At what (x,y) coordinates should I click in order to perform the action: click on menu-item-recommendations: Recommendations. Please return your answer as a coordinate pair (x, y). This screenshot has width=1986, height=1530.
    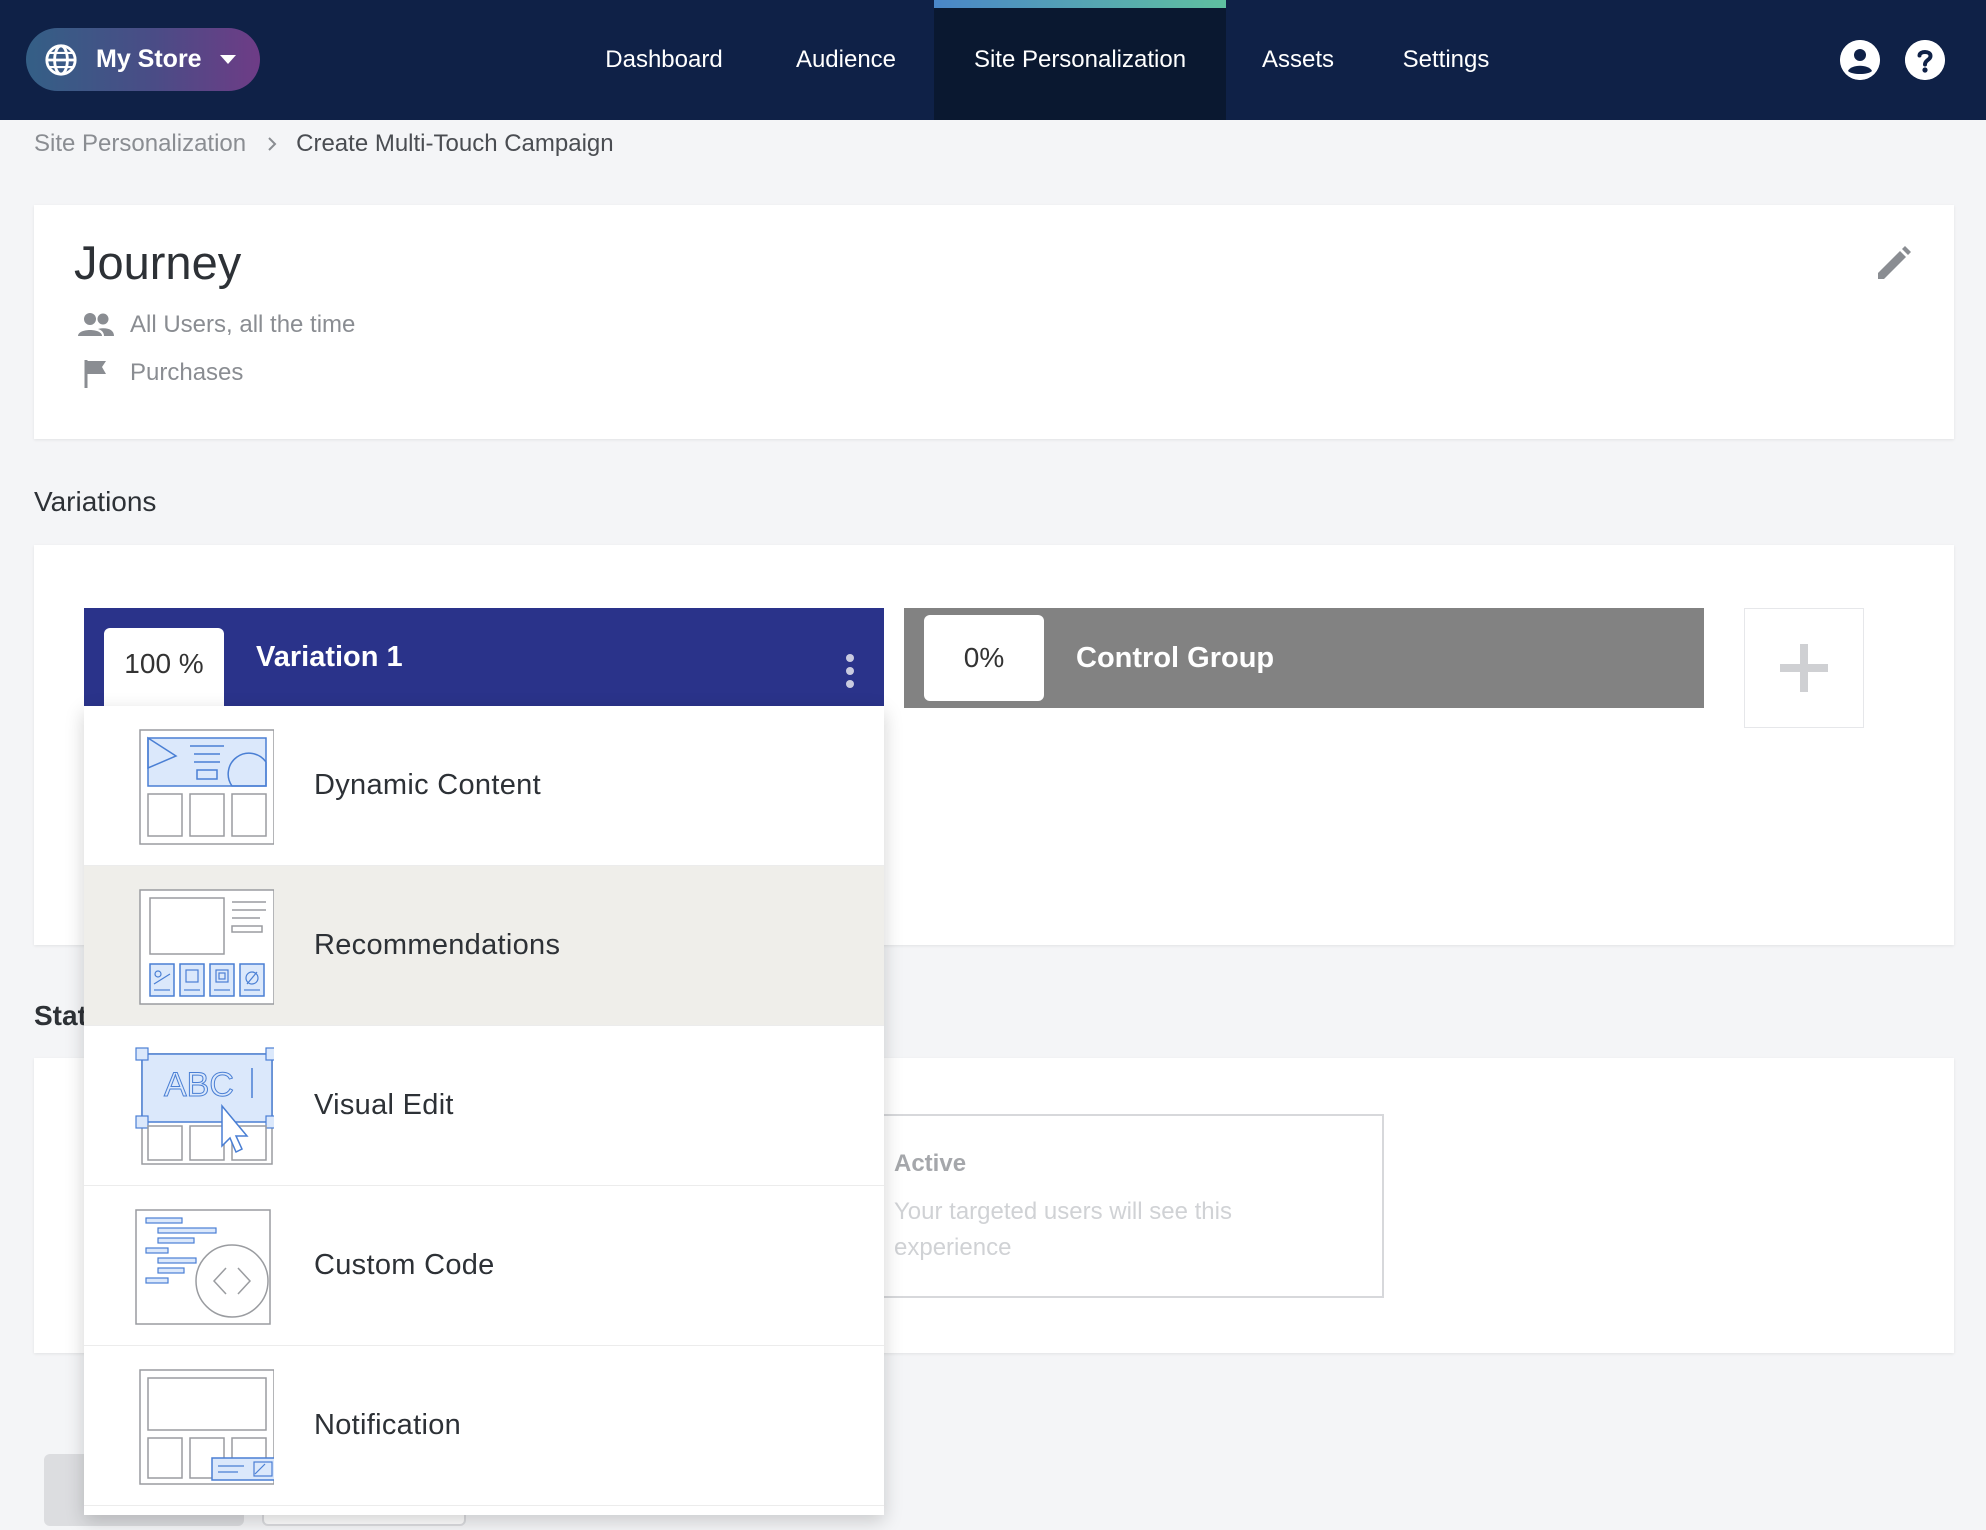
    Looking at the image, I should click on (484, 946).